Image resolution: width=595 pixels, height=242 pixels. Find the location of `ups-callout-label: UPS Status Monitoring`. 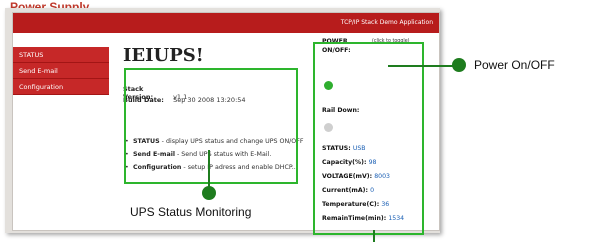

ups-callout-label: UPS Status Monitoring is located at coordinates (191, 212).